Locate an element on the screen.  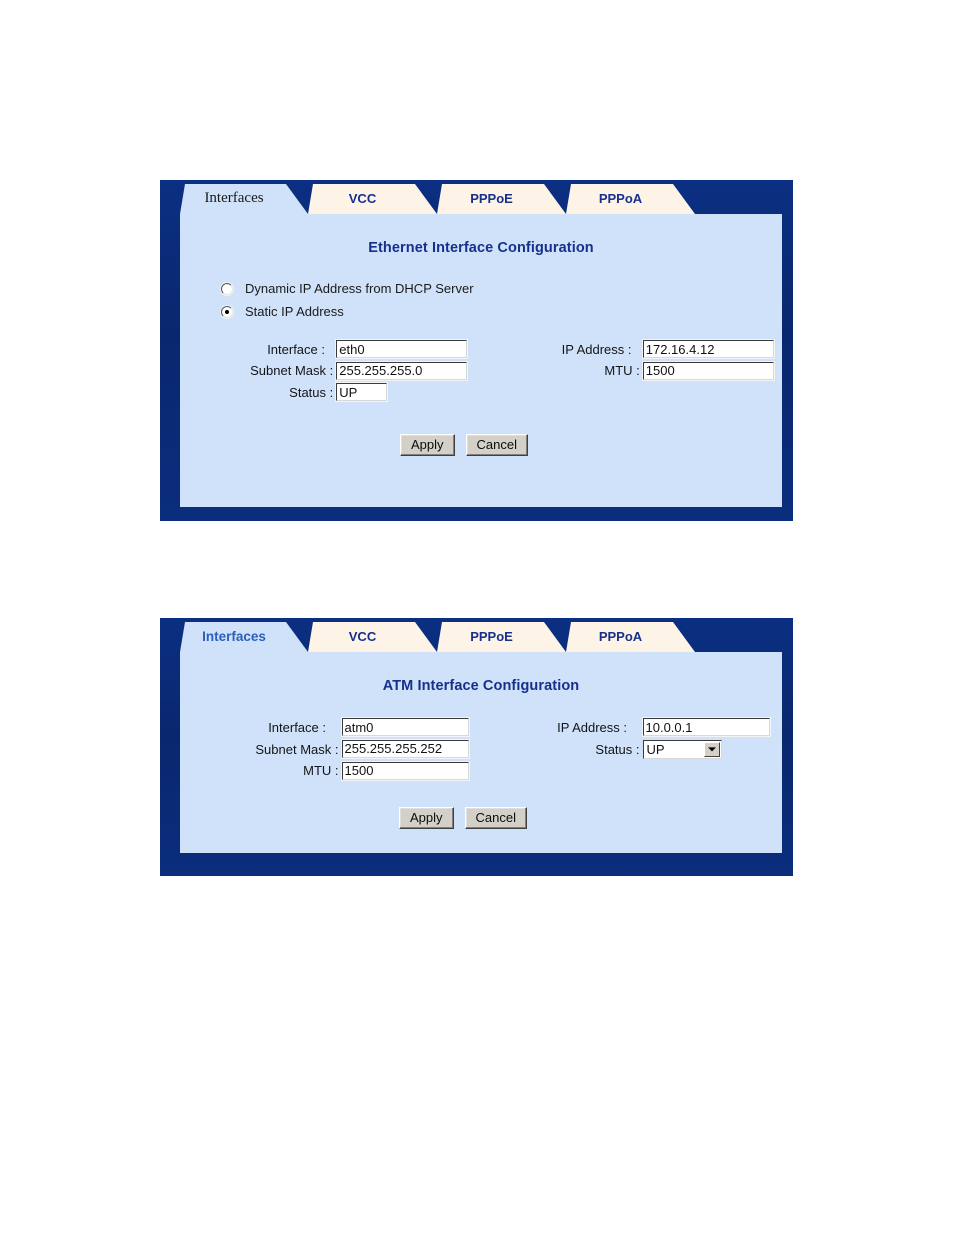
radio-static-ip-icon is located at coordinates (227, 312).